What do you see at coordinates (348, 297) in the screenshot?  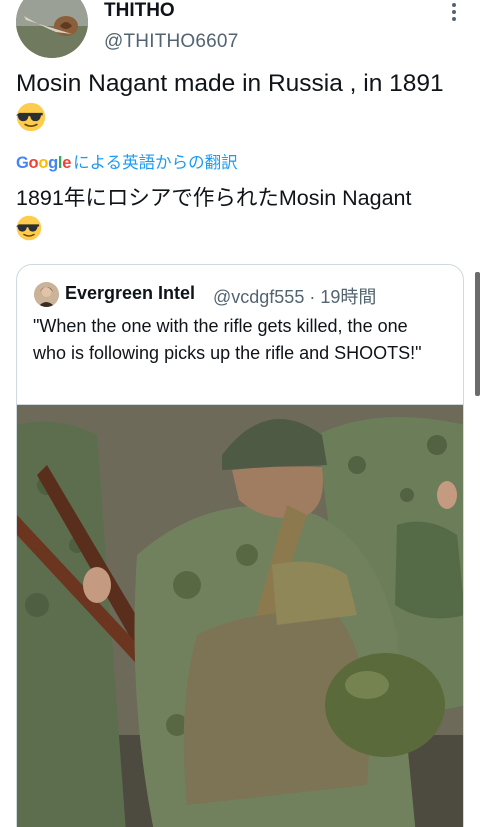 I see `quoted-tweet-time: 19時間` at bounding box center [348, 297].